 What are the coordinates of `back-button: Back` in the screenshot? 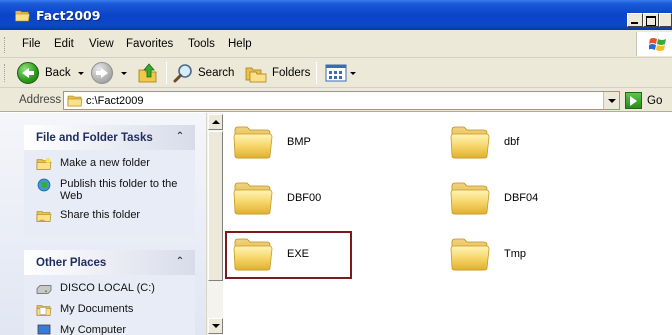 It's located at (50, 73).